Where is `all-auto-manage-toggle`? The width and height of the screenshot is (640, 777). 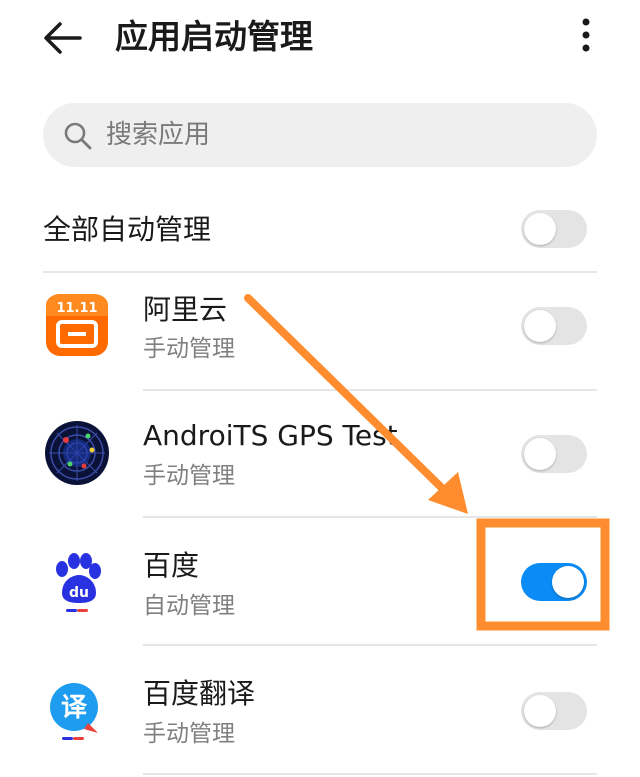 all-auto-manage-toggle is located at coordinates (554, 229).